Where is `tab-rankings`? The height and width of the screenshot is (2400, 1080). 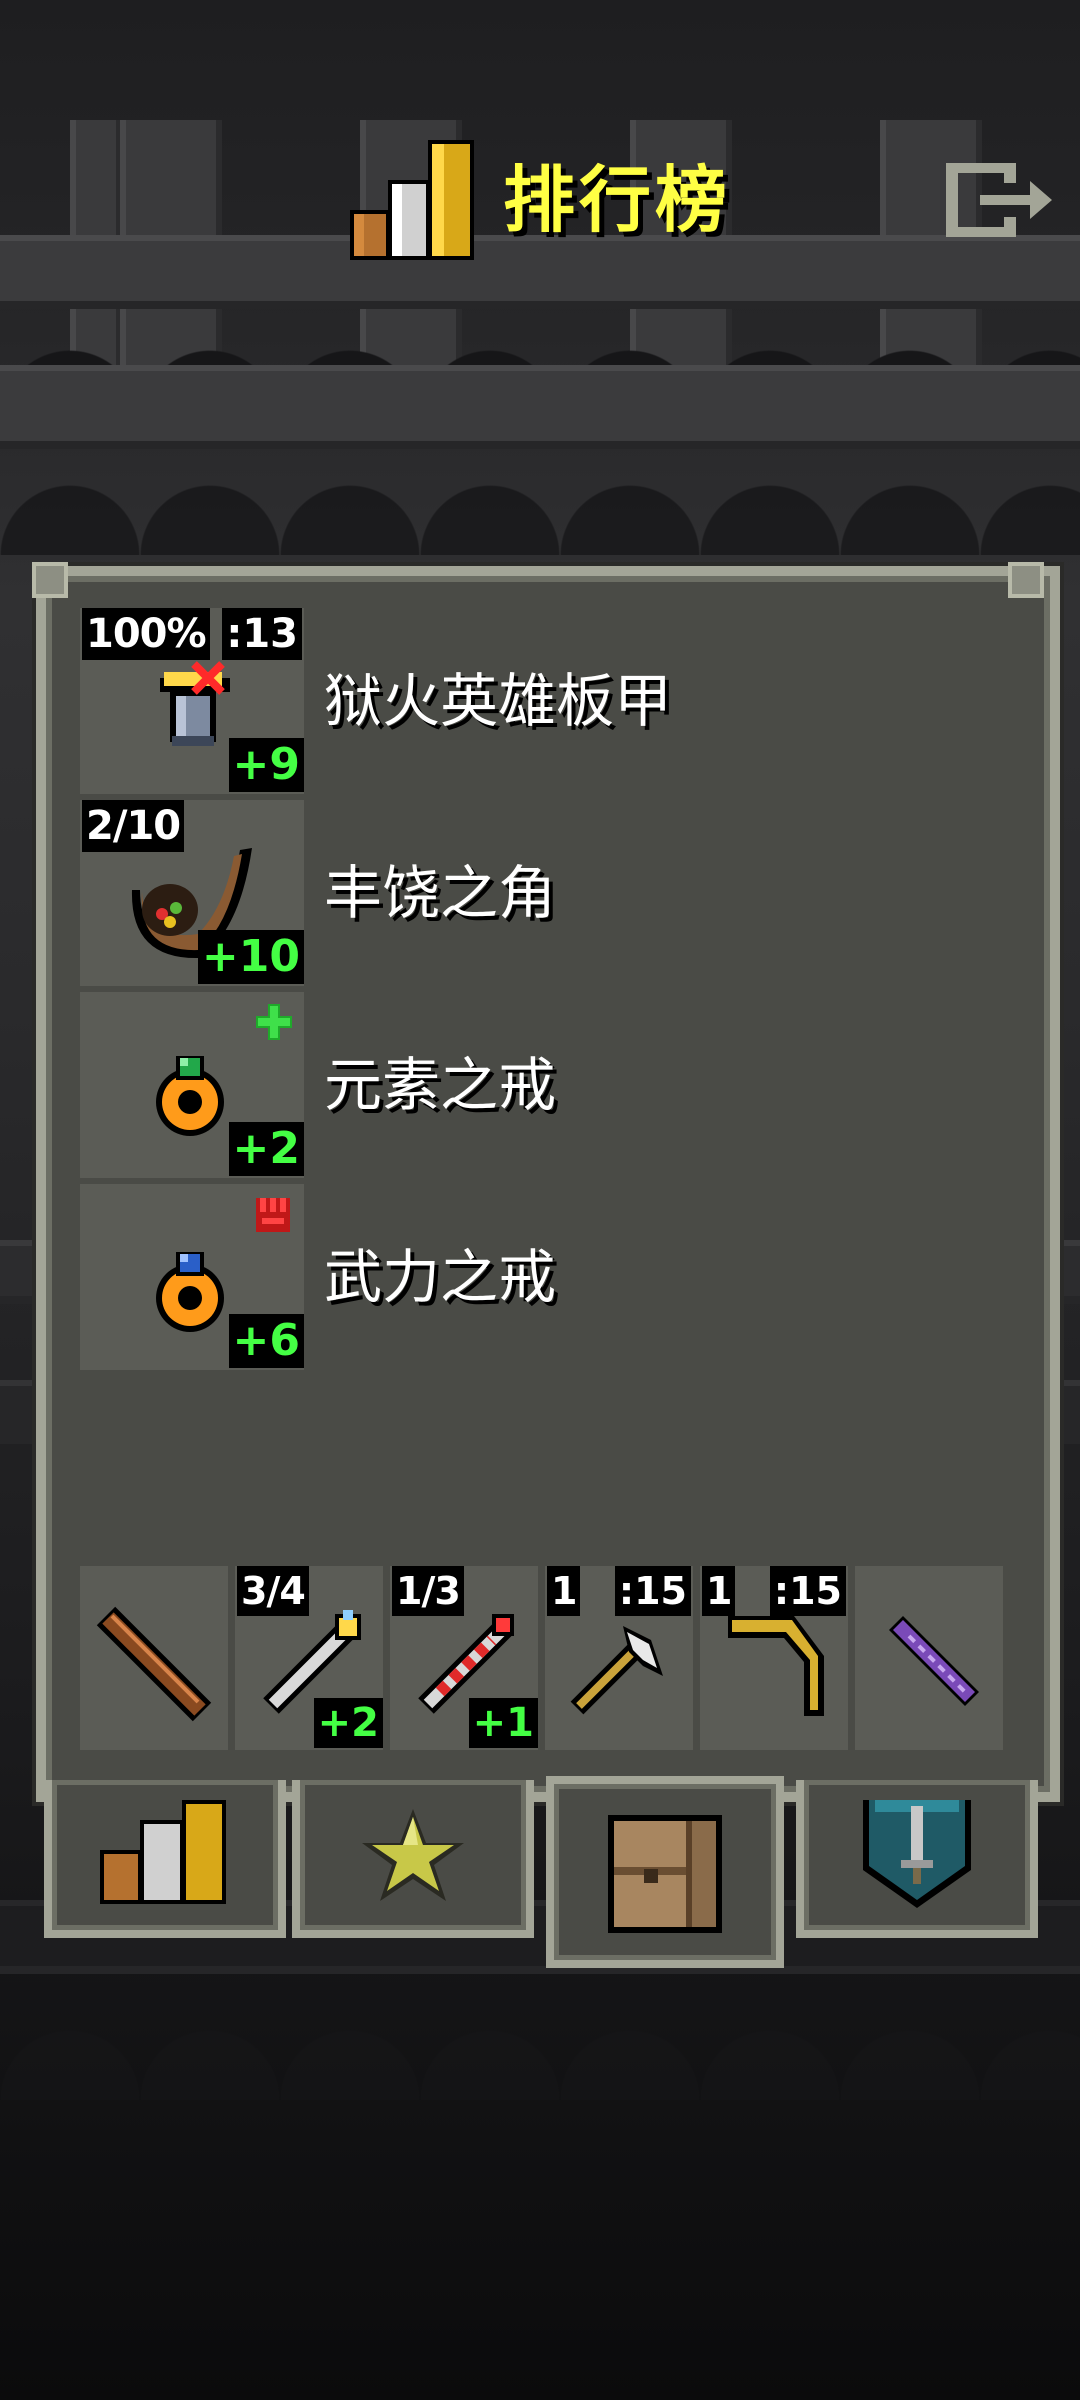 tab-rankings is located at coordinates (165, 1859).